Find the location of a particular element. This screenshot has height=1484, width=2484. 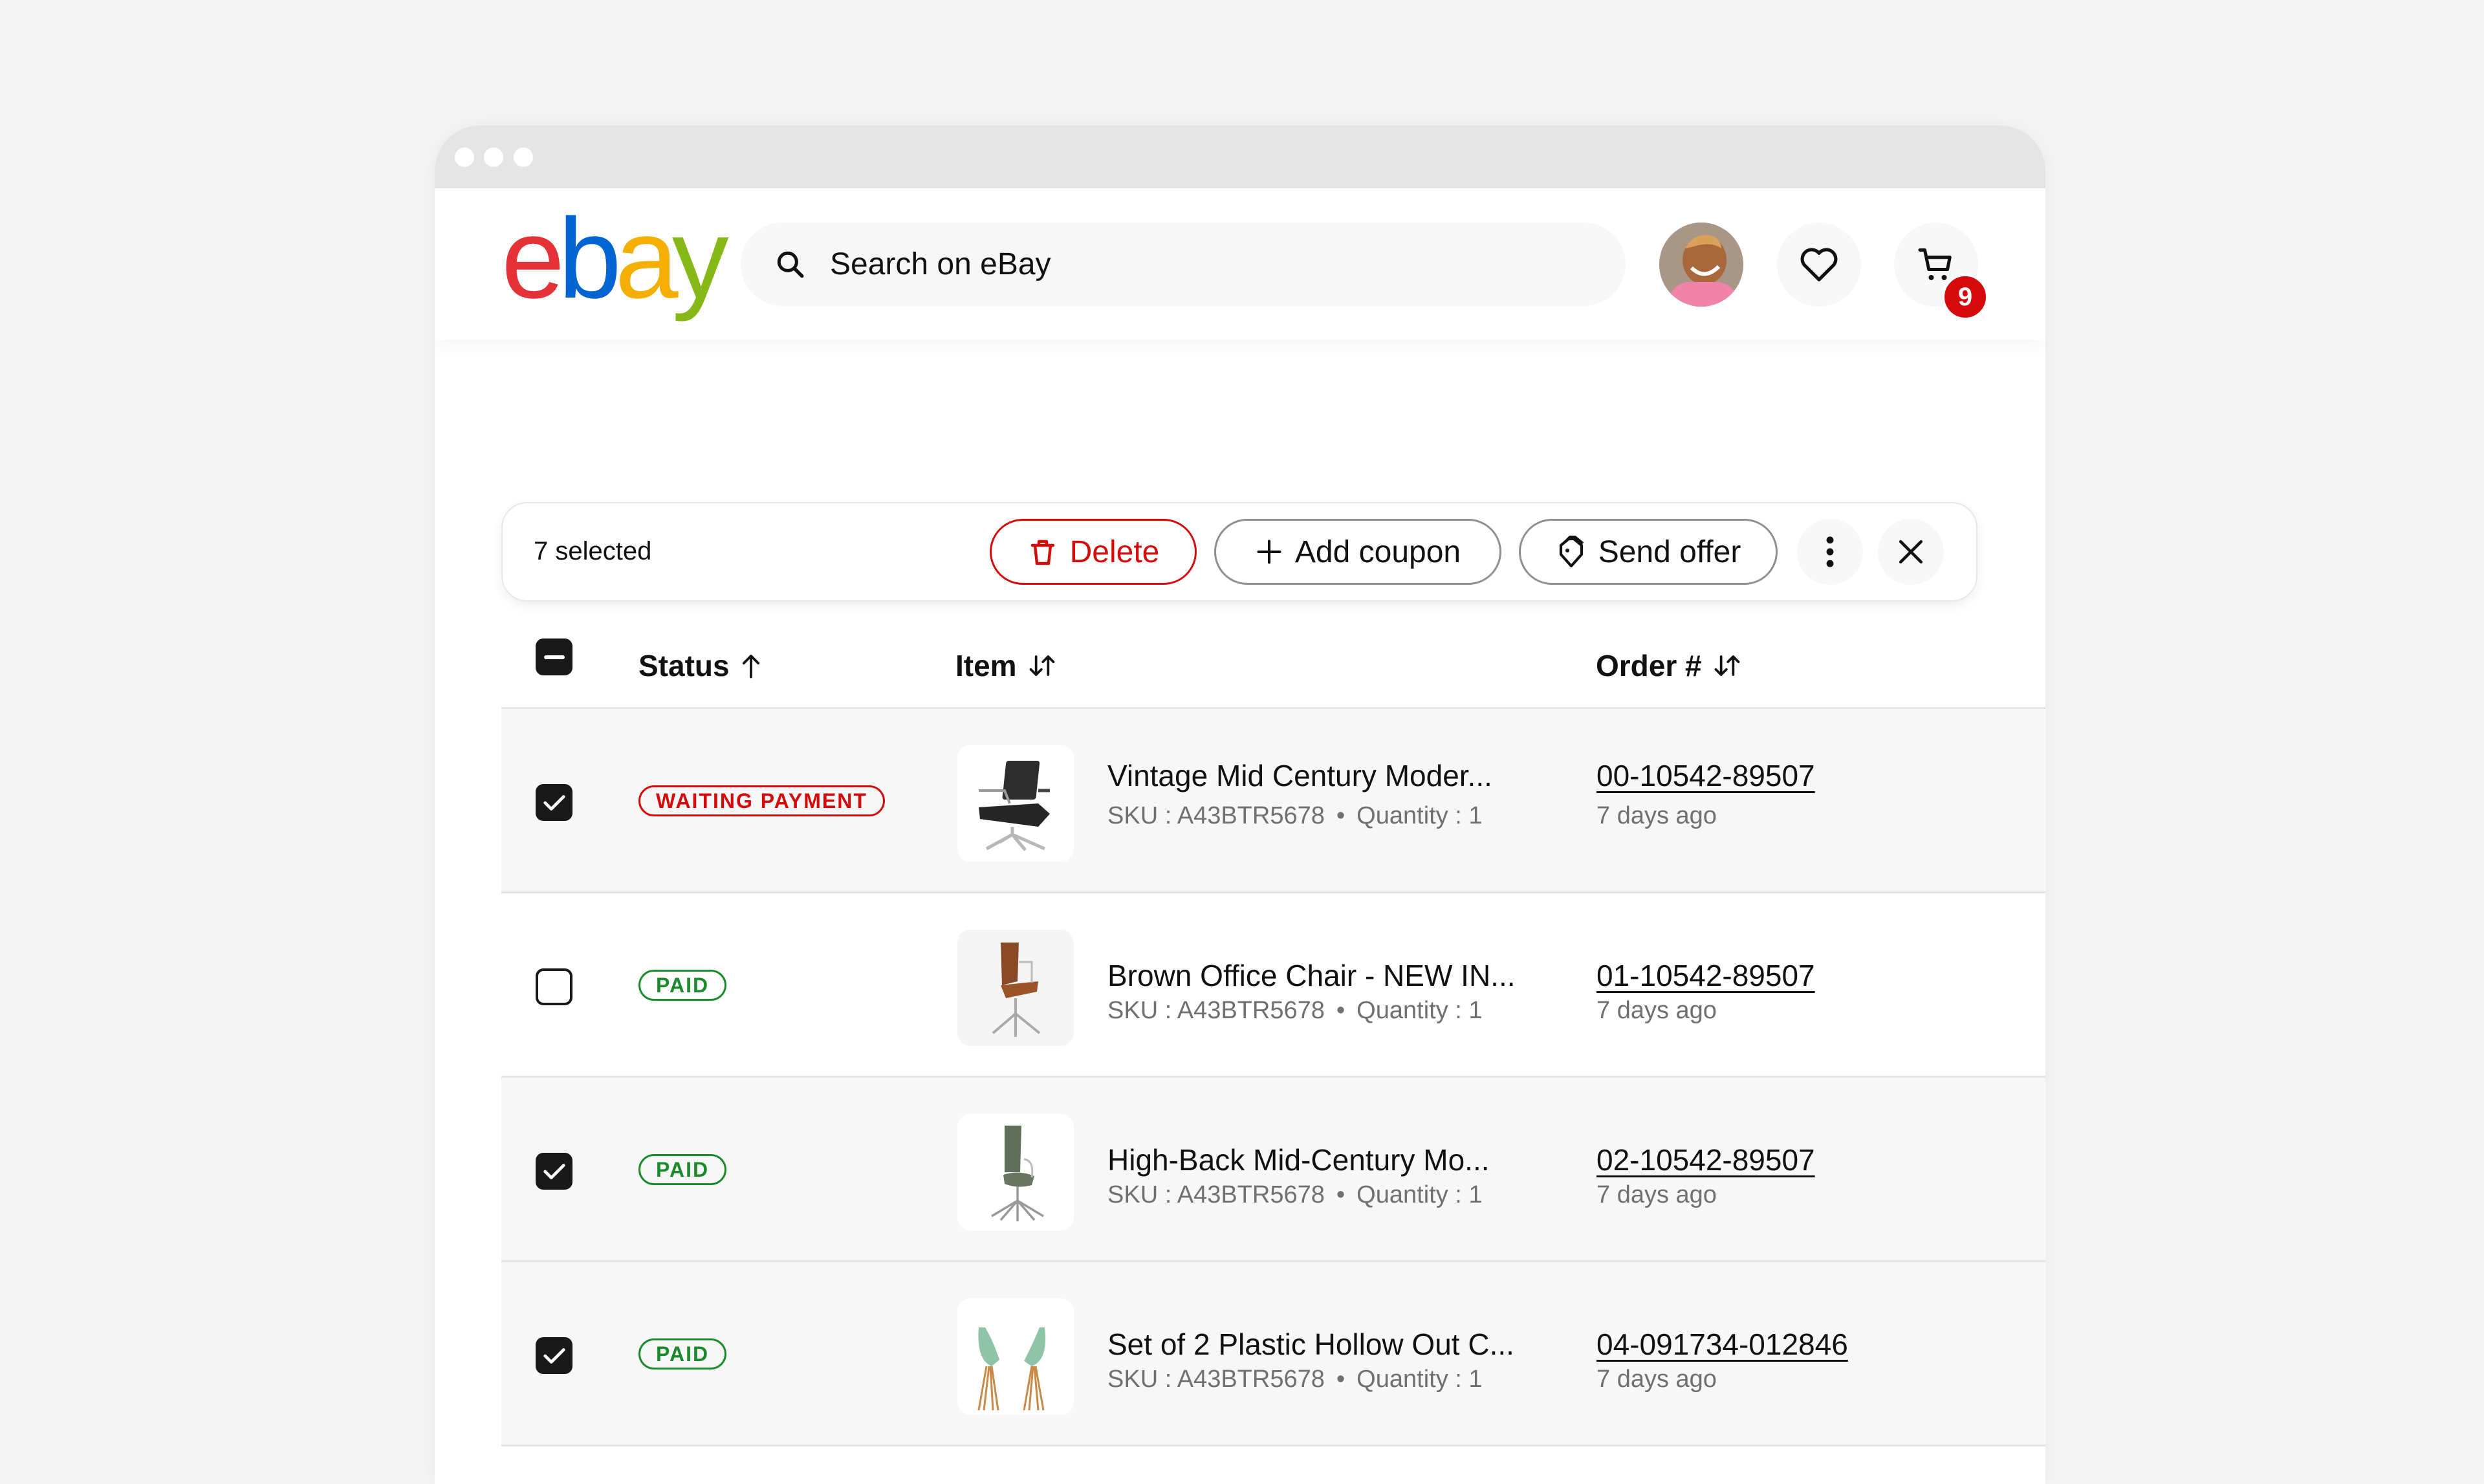

more-vertical-icon is located at coordinates (1830, 551).